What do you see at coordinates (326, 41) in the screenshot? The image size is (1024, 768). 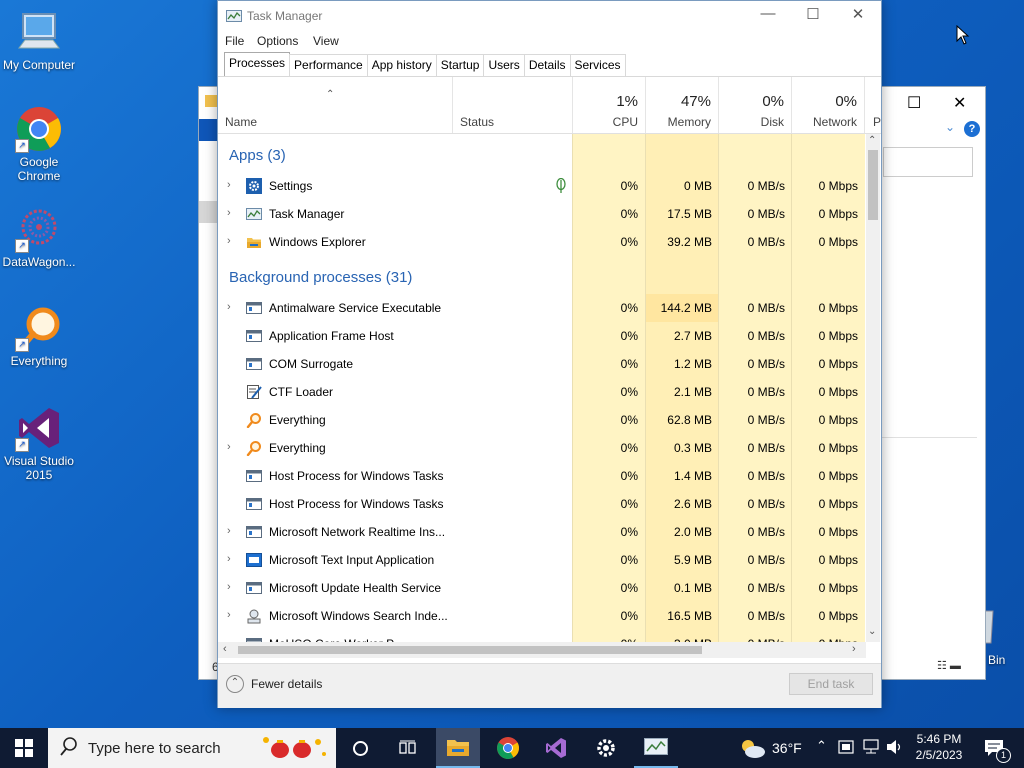 I see `menu-view: View` at bounding box center [326, 41].